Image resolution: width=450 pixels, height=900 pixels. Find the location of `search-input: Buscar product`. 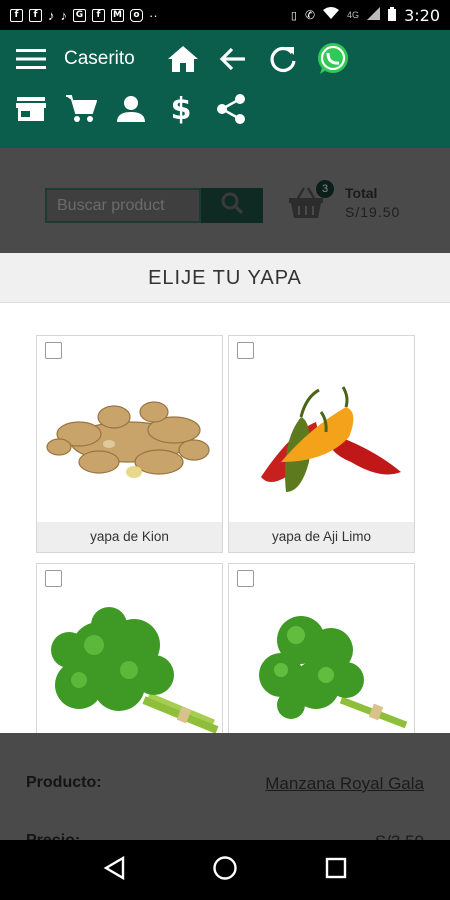

search-input: Buscar product is located at coordinates (123, 205).